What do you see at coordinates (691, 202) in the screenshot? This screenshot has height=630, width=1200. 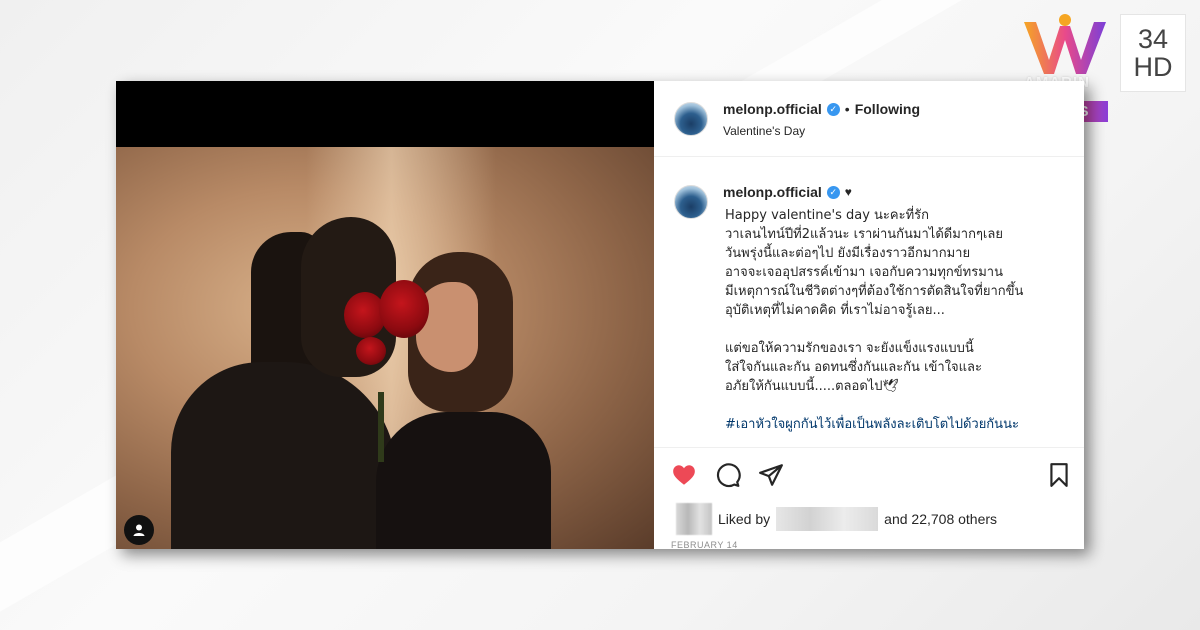 I see `caption-avatar` at bounding box center [691, 202].